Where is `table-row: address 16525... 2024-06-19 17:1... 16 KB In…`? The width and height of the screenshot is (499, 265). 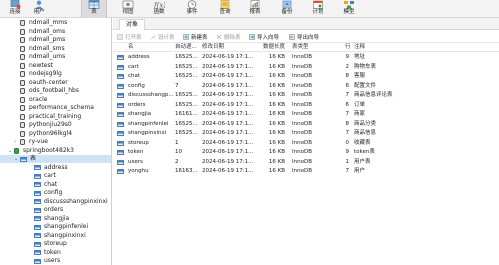
table-row: address 16525... 2024-06-19 17:1... 16 KB In… is located at coordinates (306, 57).